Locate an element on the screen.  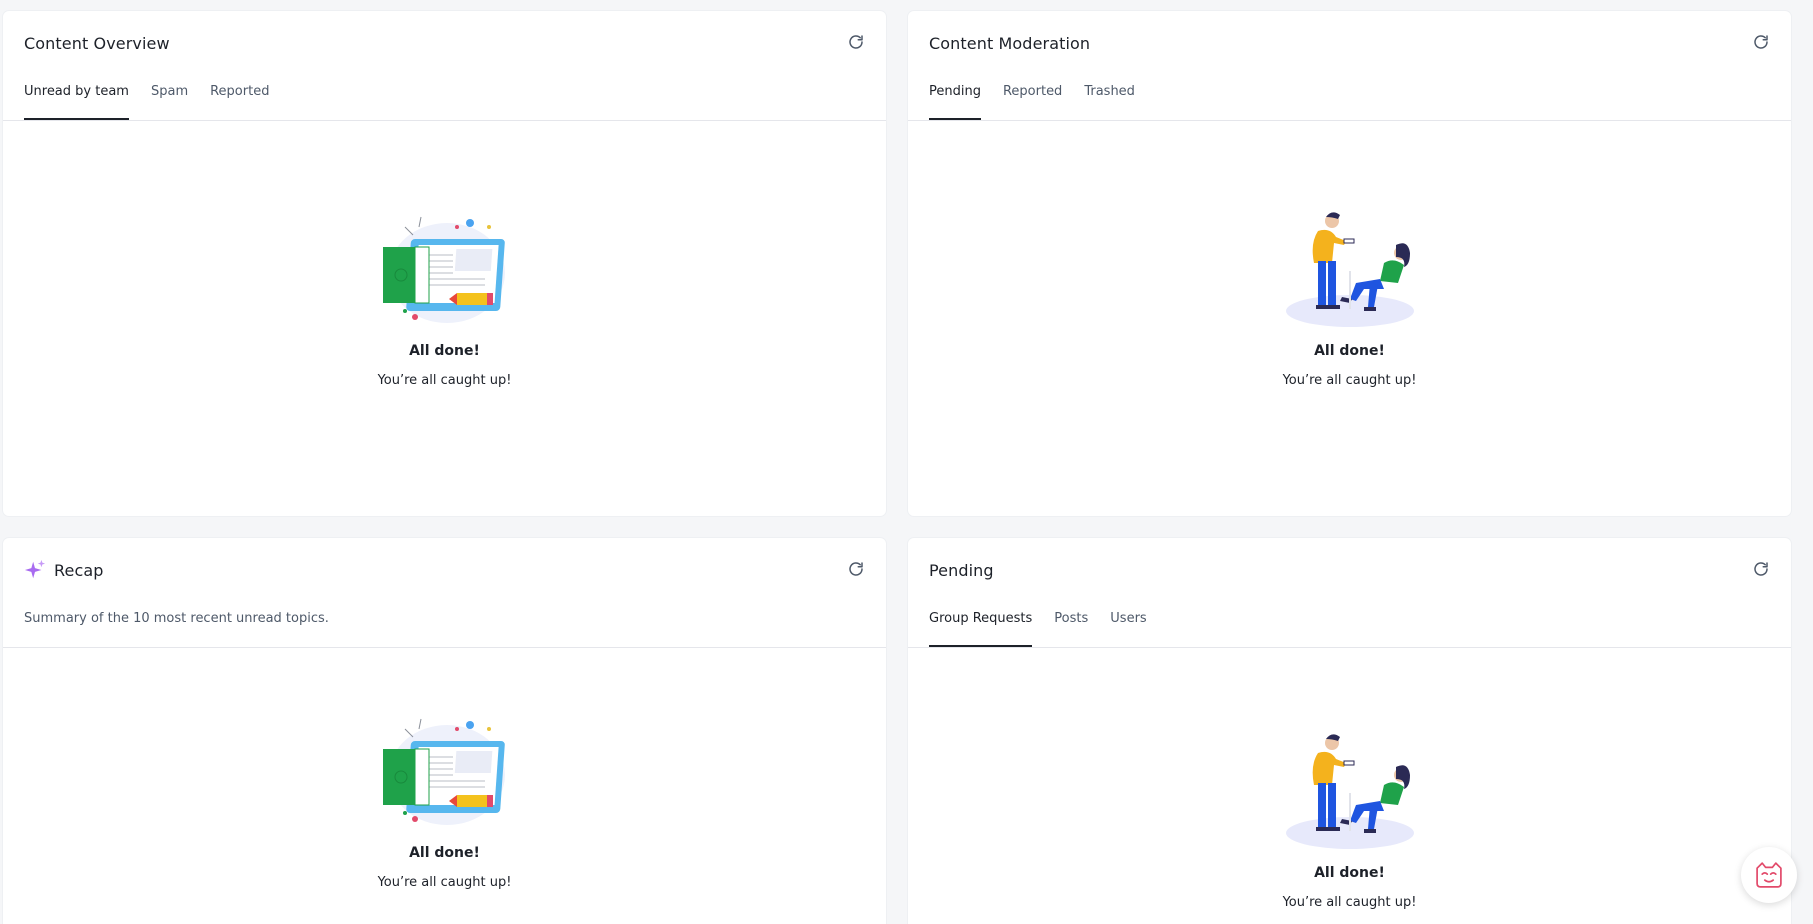
cat-face-icon is located at coordinates (1769, 875).